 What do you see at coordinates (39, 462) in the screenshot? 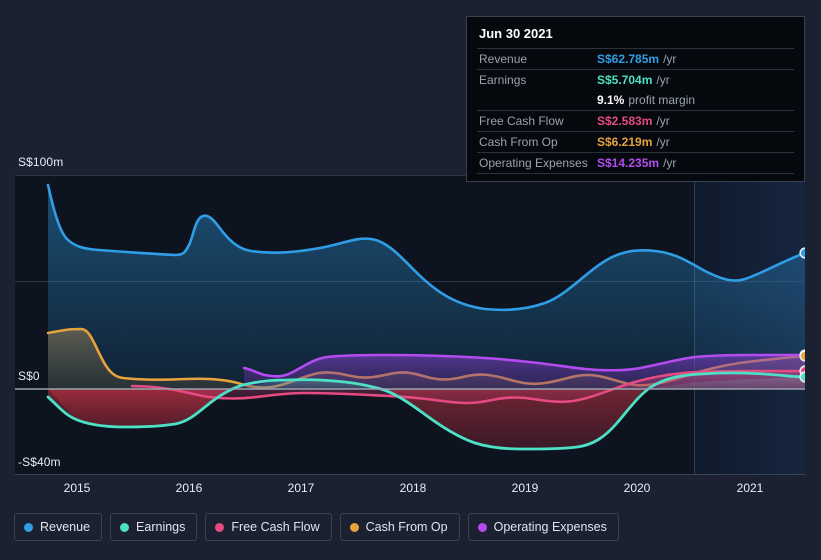
I see `y-axis-label-minus40m: -S$40m` at bounding box center [39, 462].